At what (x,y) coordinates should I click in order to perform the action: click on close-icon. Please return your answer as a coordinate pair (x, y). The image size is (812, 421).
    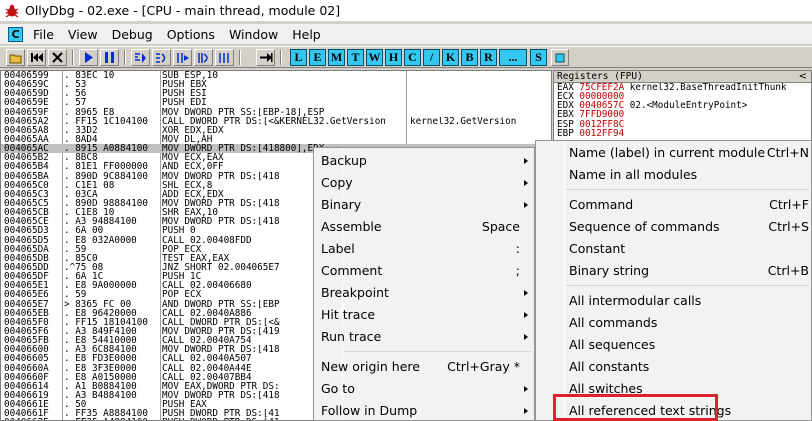
    Looking at the image, I should click on (57, 57).